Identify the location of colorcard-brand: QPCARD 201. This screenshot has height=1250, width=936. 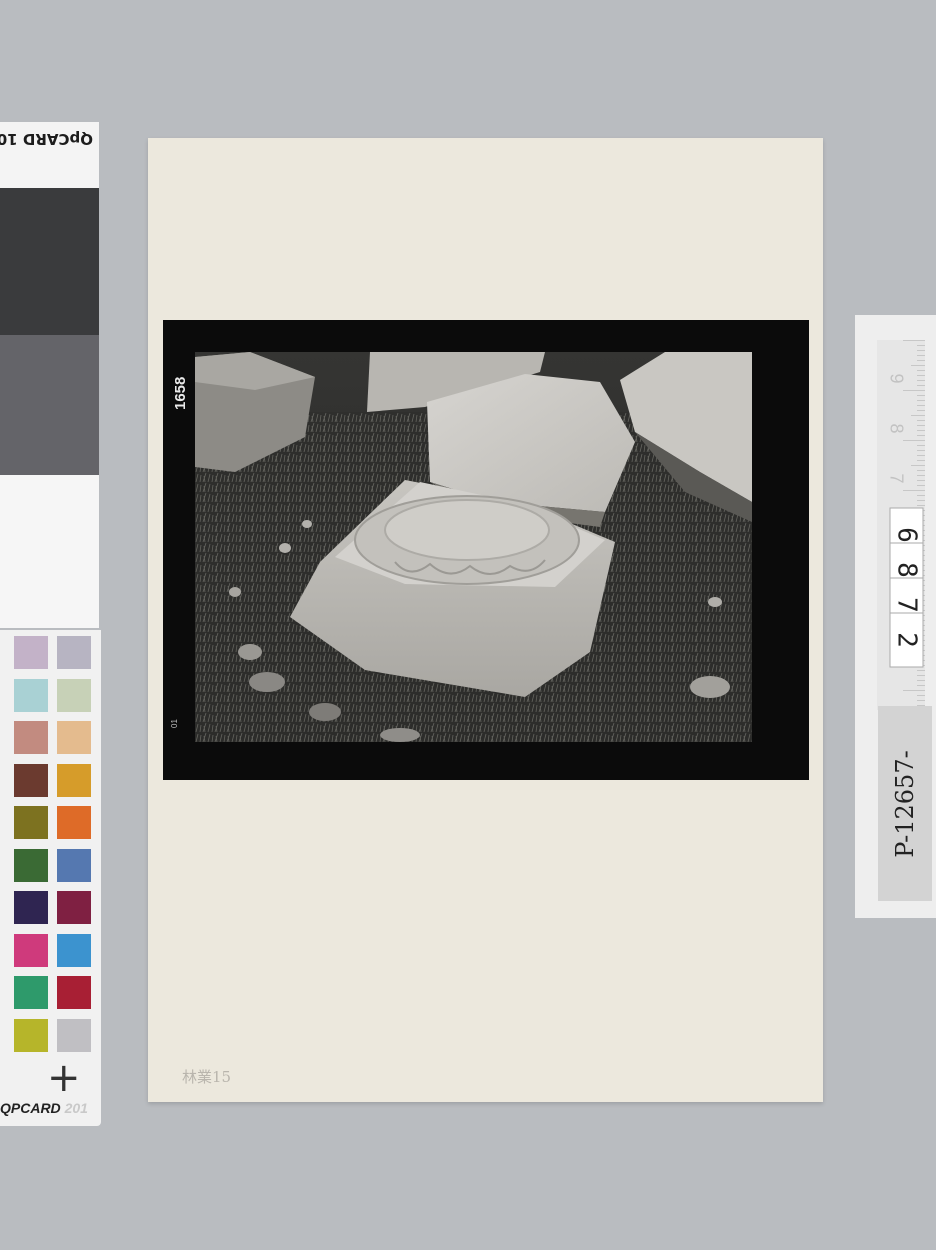
(44, 1108).